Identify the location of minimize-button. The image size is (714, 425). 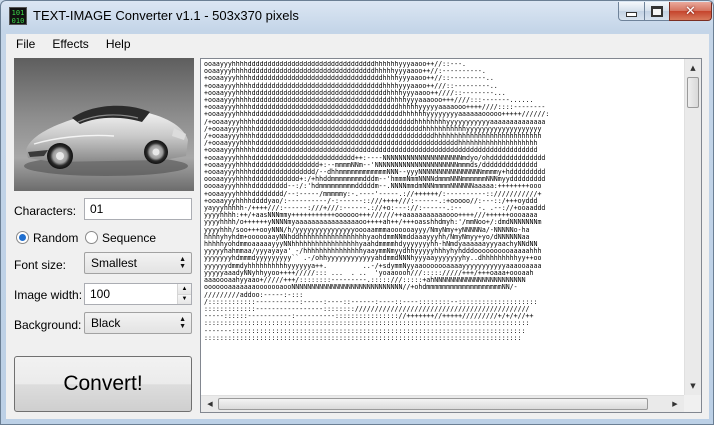
(631, 11).